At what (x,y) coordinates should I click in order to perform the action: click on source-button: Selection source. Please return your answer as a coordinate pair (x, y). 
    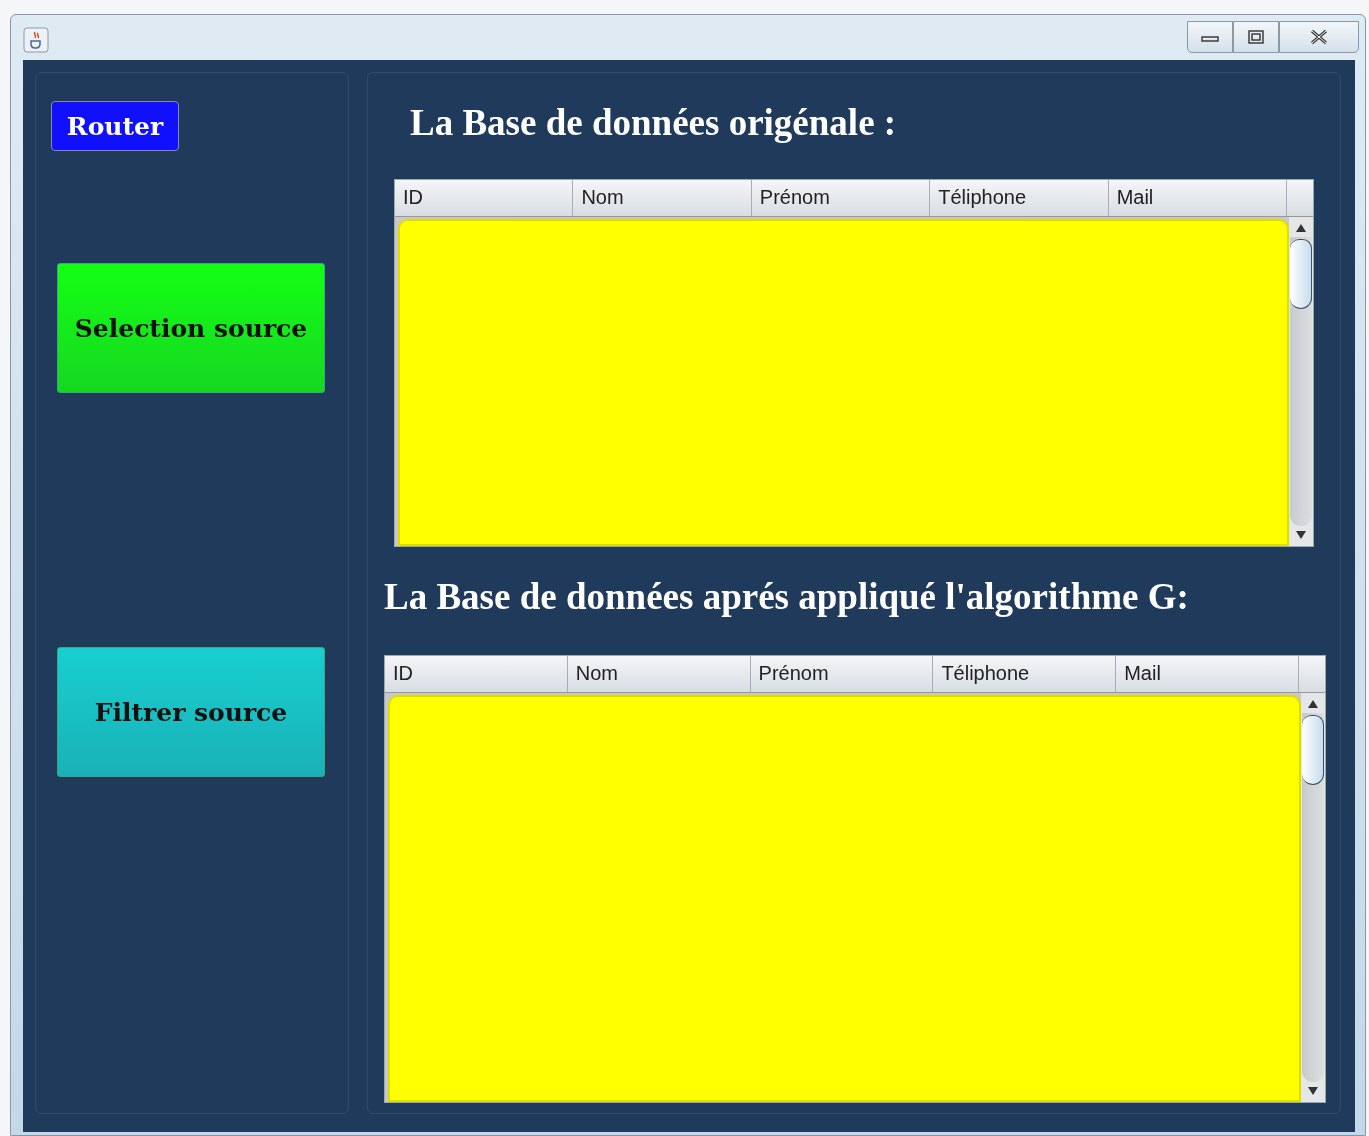
    Looking at the image, I should click on (191, 328).